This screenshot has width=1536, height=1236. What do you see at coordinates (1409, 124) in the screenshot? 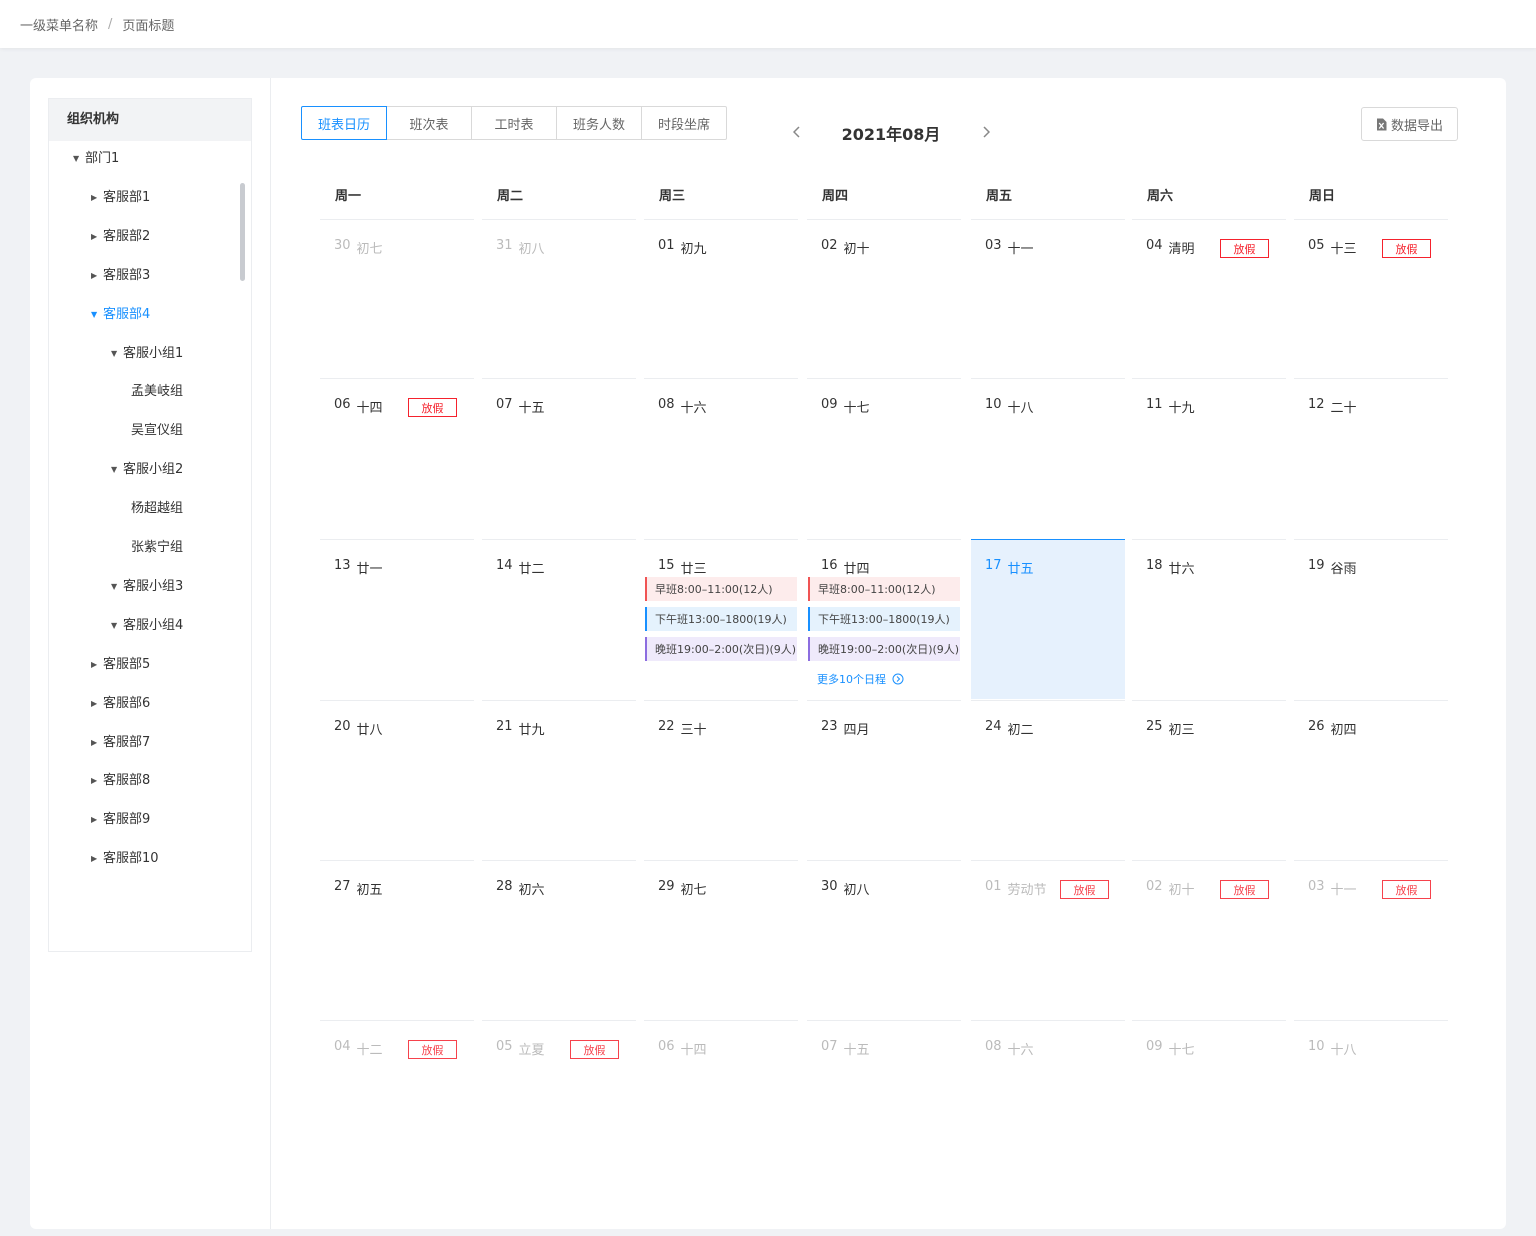
I see `export-data-button: 数据导出` at bounding box center [1409, 124].